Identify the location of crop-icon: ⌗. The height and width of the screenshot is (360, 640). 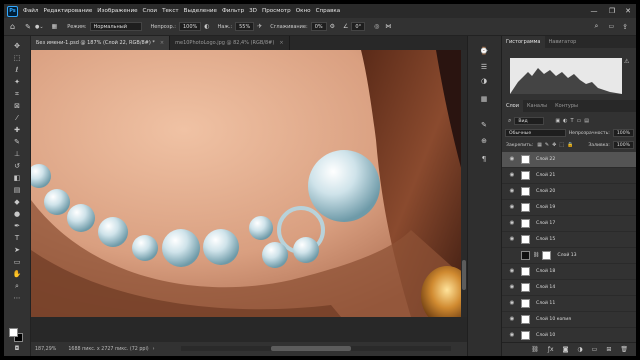
(17, 94).